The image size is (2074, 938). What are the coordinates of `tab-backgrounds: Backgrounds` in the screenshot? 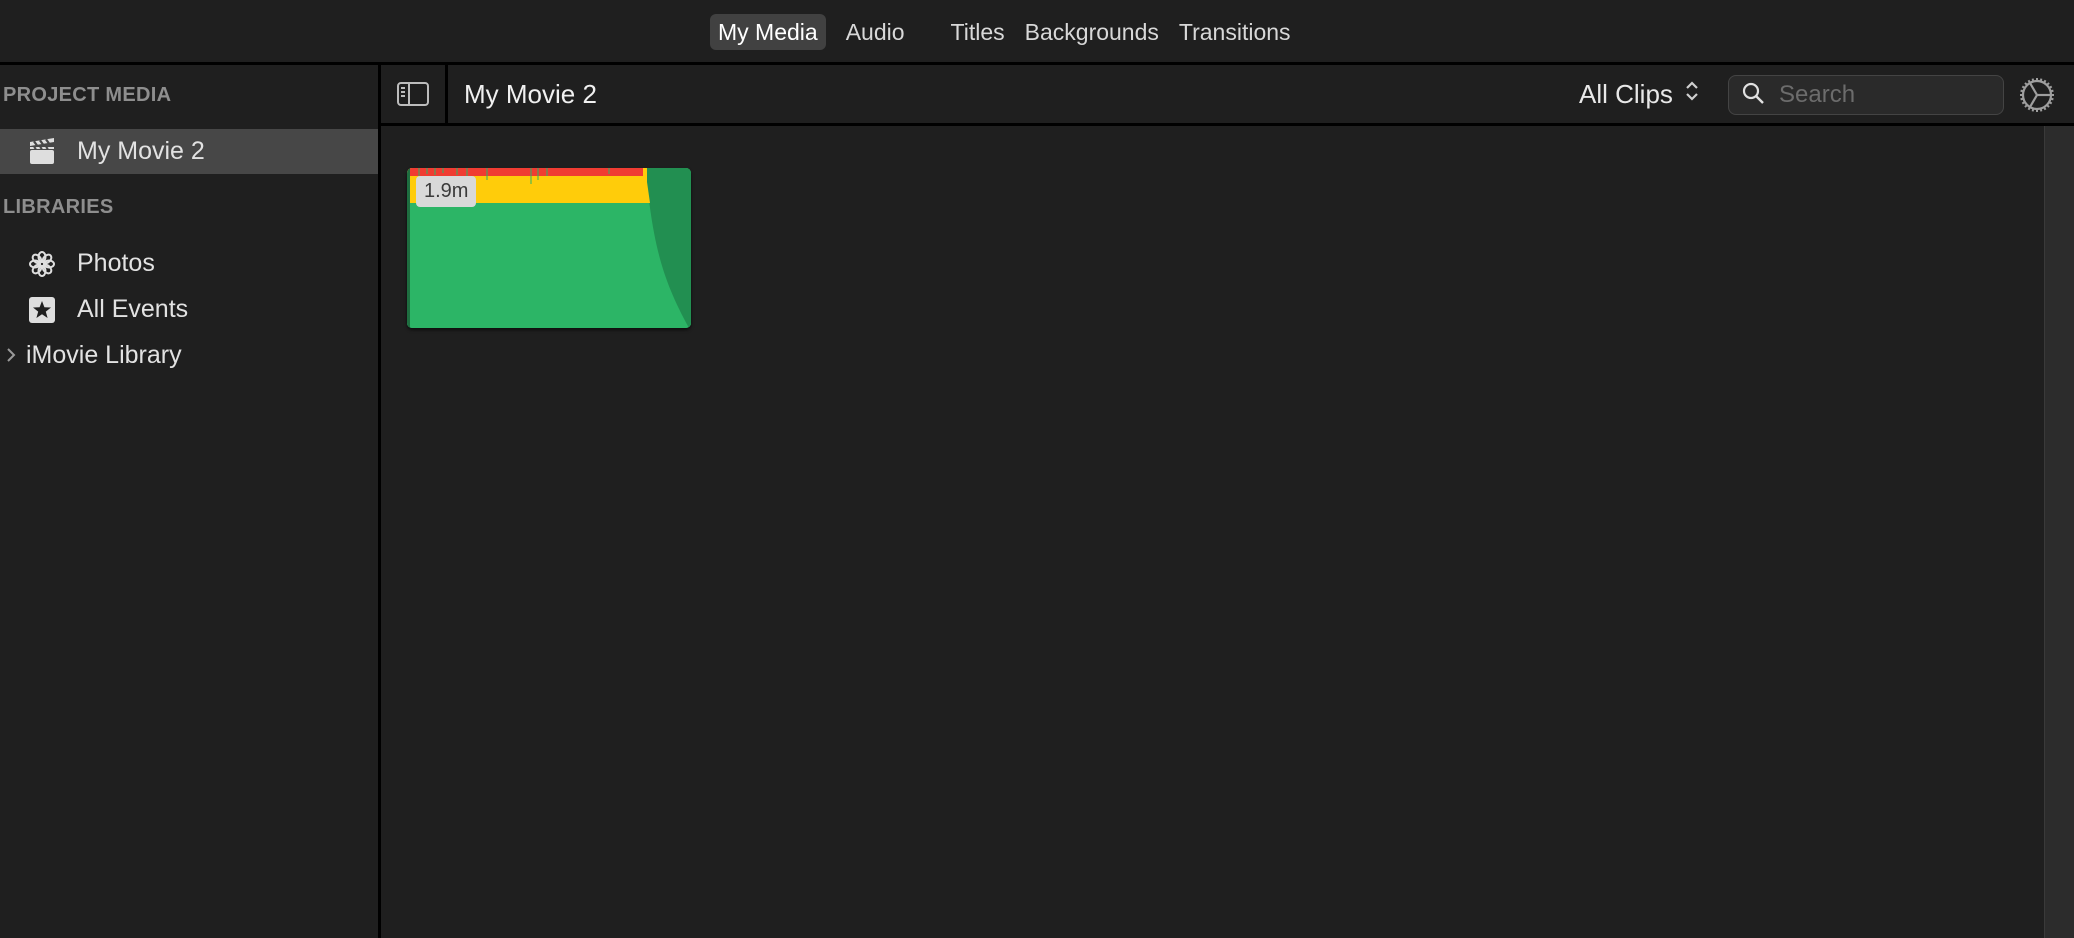 It's located at (1092, 32).